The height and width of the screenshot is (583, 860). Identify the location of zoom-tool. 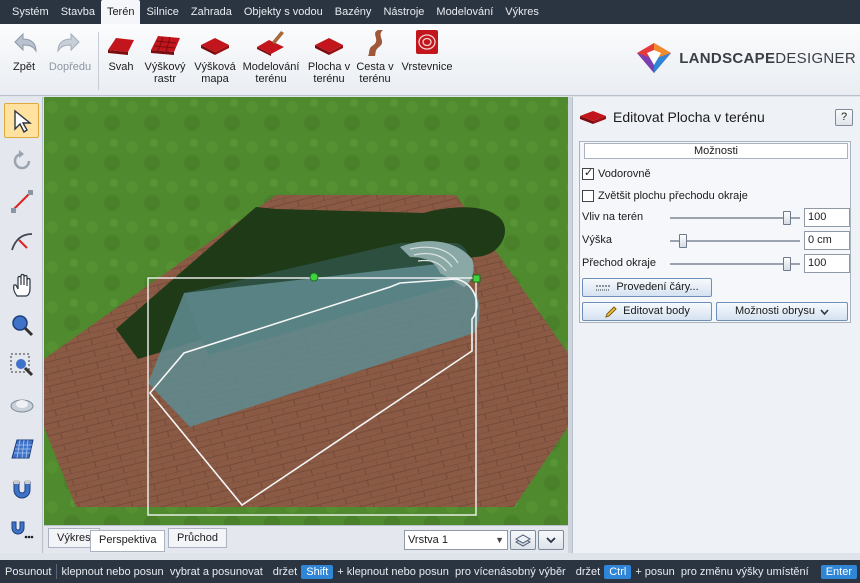
(21, 324).